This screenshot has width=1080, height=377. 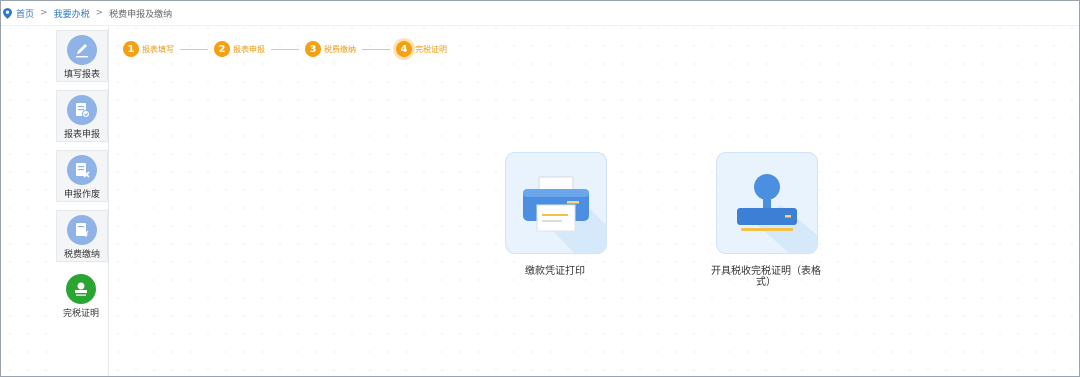 I want to click on sidebar-item-label: 税费缴纳, so click(x=81, y=255).